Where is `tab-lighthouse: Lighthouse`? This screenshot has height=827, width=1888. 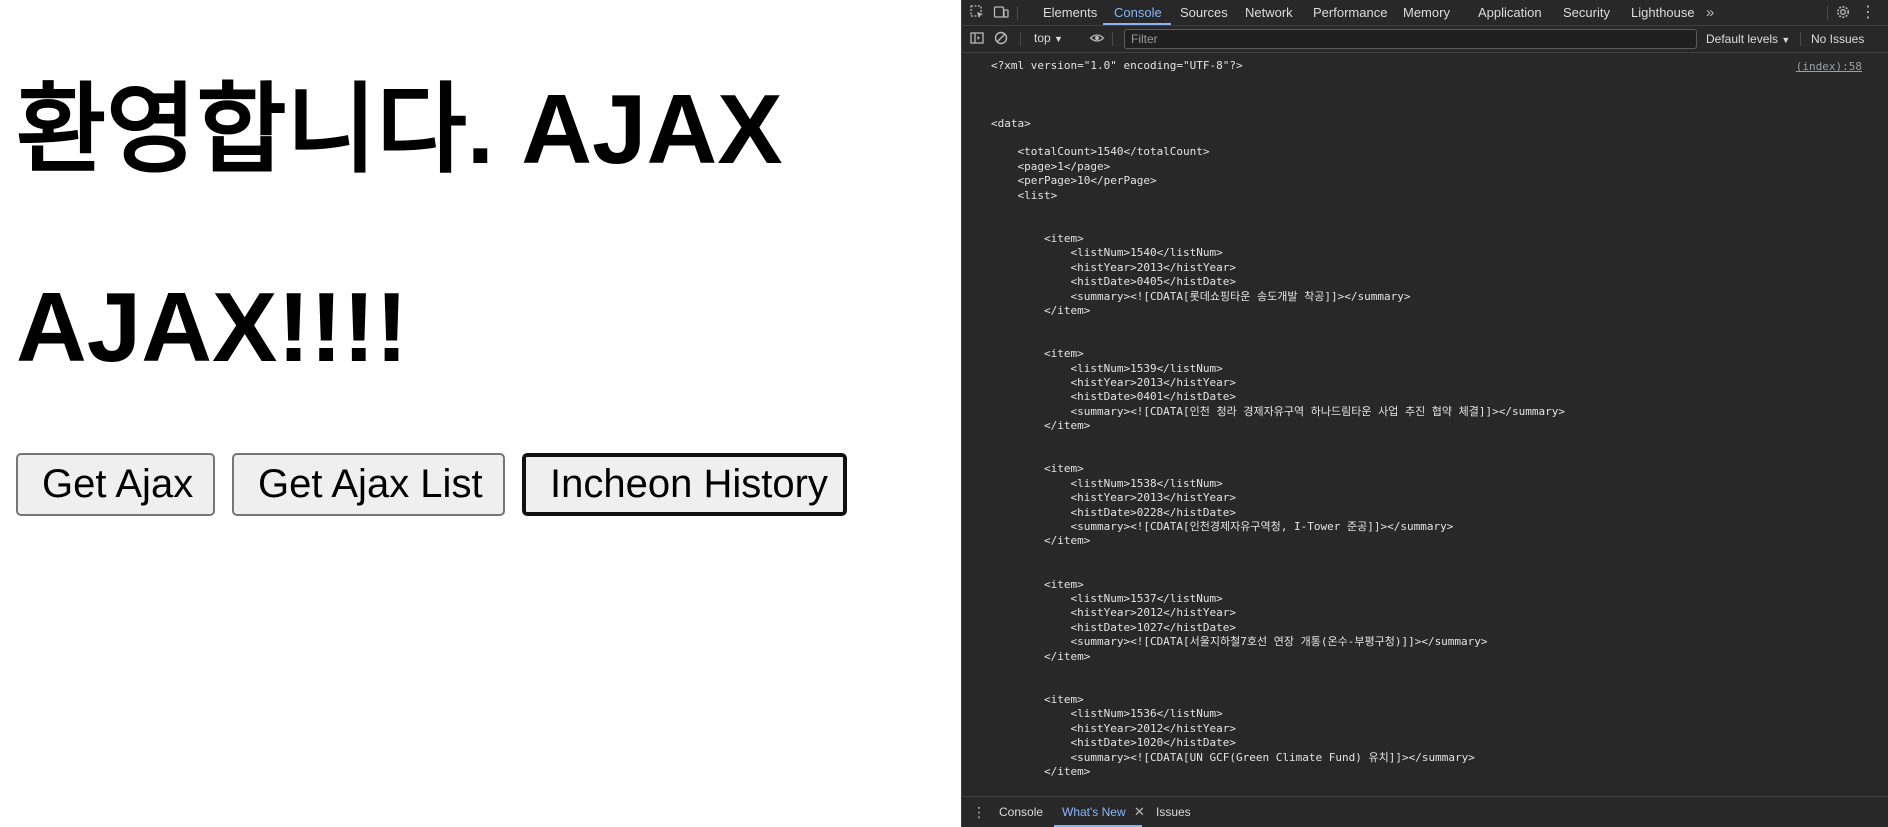 tab-lighthouse: Lighthouse is located at coordinates (1663, 13).